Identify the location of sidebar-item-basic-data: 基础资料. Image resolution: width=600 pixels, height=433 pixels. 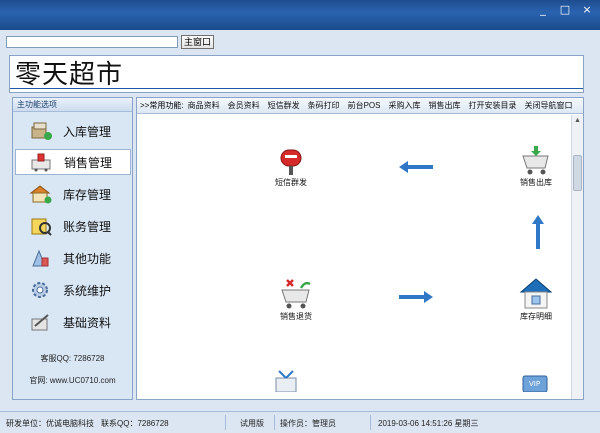
(73, 322).